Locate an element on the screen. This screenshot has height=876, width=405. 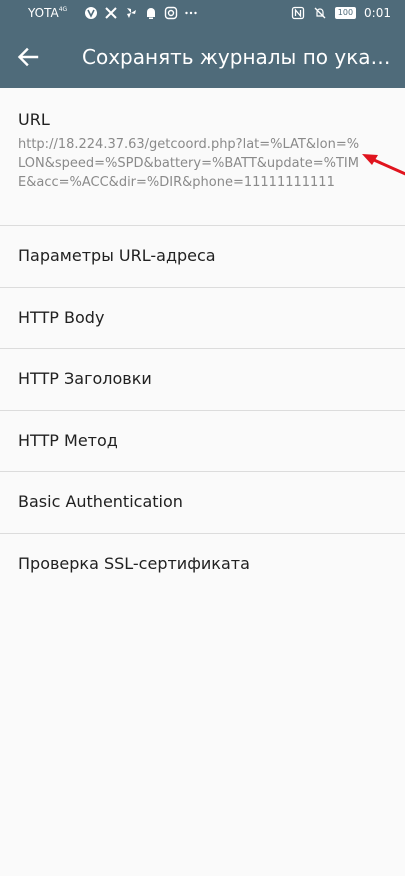
setting-label: Basic Authentication is located at coordinates (100, 501).